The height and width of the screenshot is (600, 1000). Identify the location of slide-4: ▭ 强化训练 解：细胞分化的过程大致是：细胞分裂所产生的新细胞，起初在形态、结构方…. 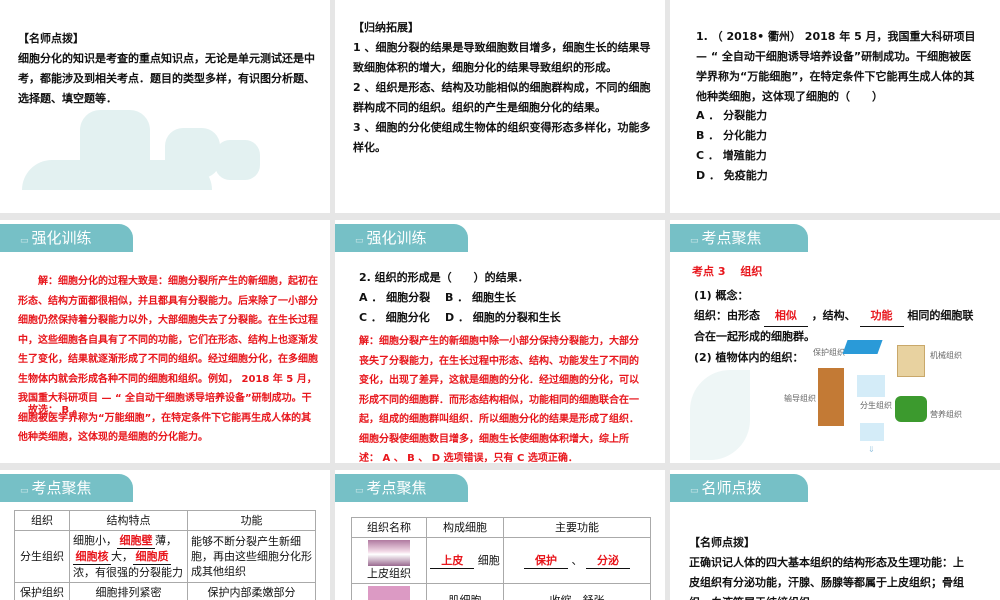
(165, 341).